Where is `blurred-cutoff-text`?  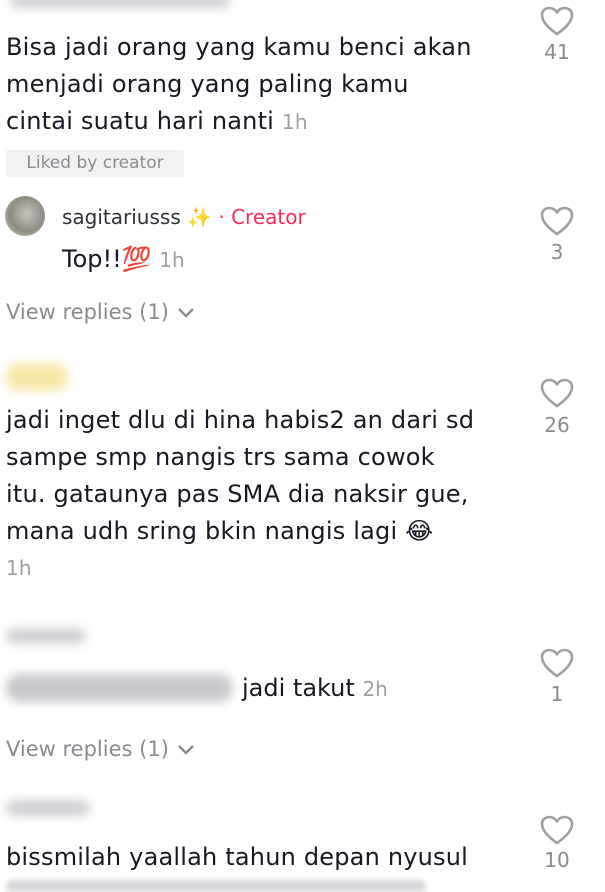 blurred-cutoff-text is located at coordinates (216, 886).